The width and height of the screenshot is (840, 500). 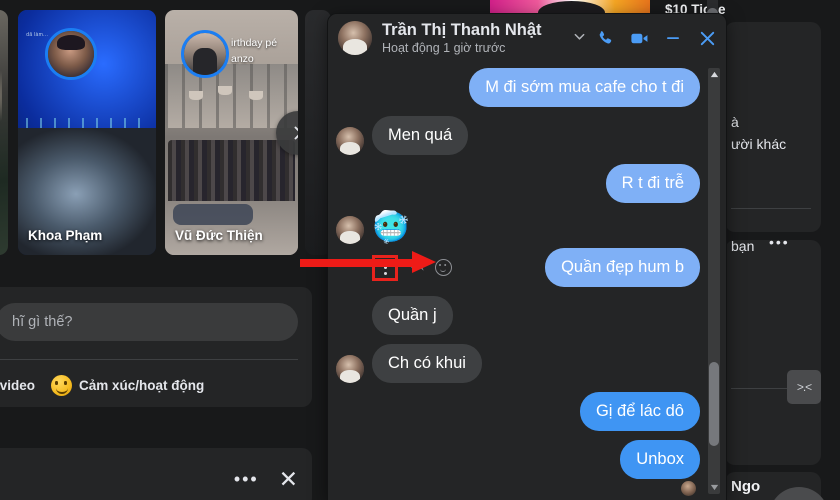 What do you see at coordinates (639, 411) in the screenshot?
I see `message-bubble-outgoing: Gị để lác dô` at bounding box center [639, 411].